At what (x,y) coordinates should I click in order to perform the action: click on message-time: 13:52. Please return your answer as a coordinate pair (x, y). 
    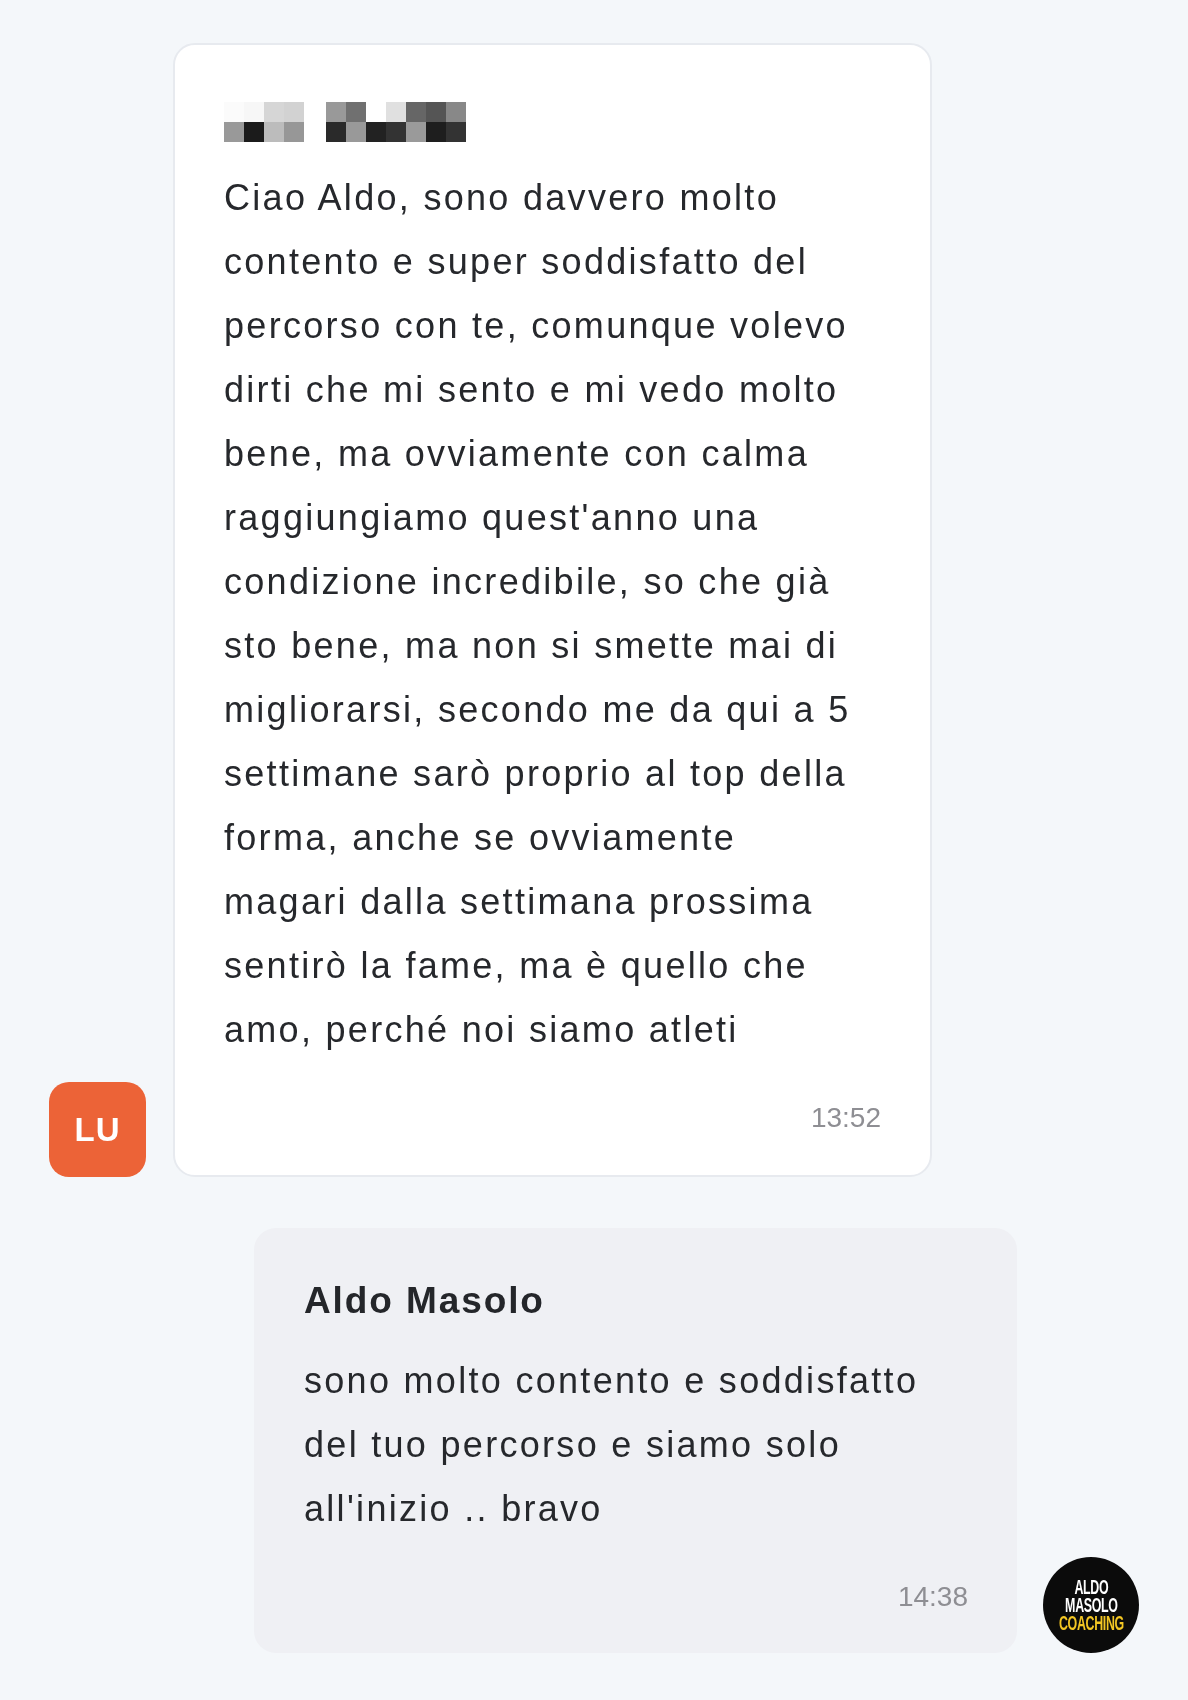
    Looking at the image, I should click on (845, 1118).